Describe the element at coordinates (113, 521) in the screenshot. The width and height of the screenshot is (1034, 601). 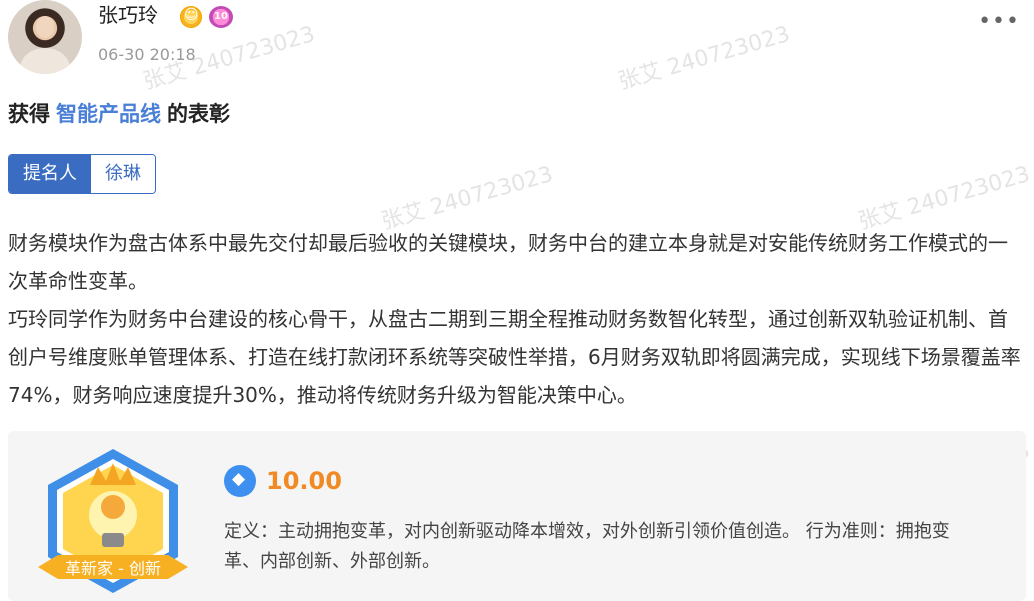
I see `innovator-medal-icon: 革新家 - 创新` at that location.